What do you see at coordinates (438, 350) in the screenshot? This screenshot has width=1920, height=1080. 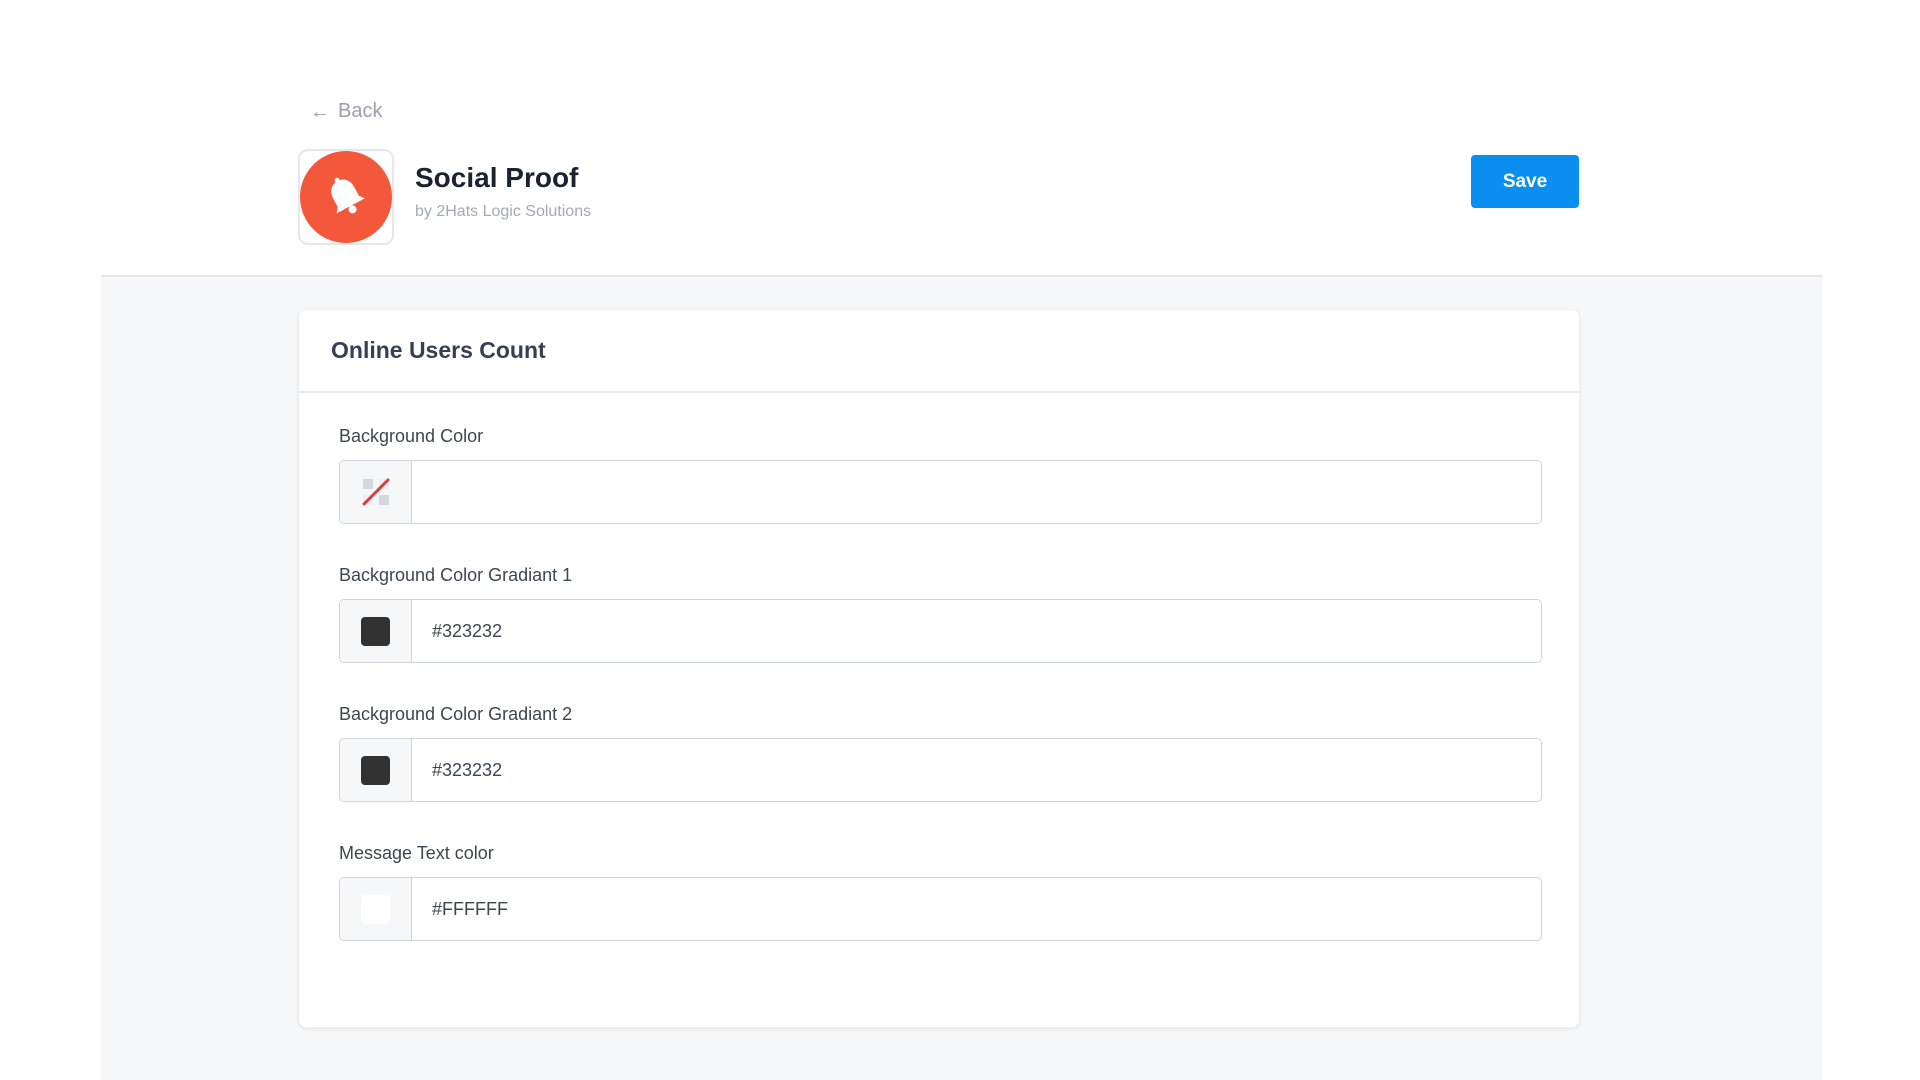 I see `card-title: Online Users Count` at bounding box center [438, 350].